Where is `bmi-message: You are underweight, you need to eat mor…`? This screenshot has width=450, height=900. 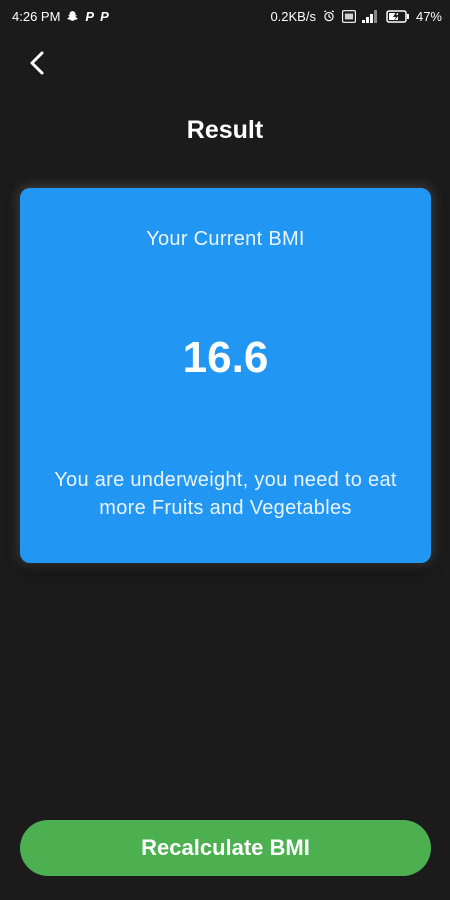 bmi-message: You are underweight, you need to eat mor… is located at coordinates (225, 494).